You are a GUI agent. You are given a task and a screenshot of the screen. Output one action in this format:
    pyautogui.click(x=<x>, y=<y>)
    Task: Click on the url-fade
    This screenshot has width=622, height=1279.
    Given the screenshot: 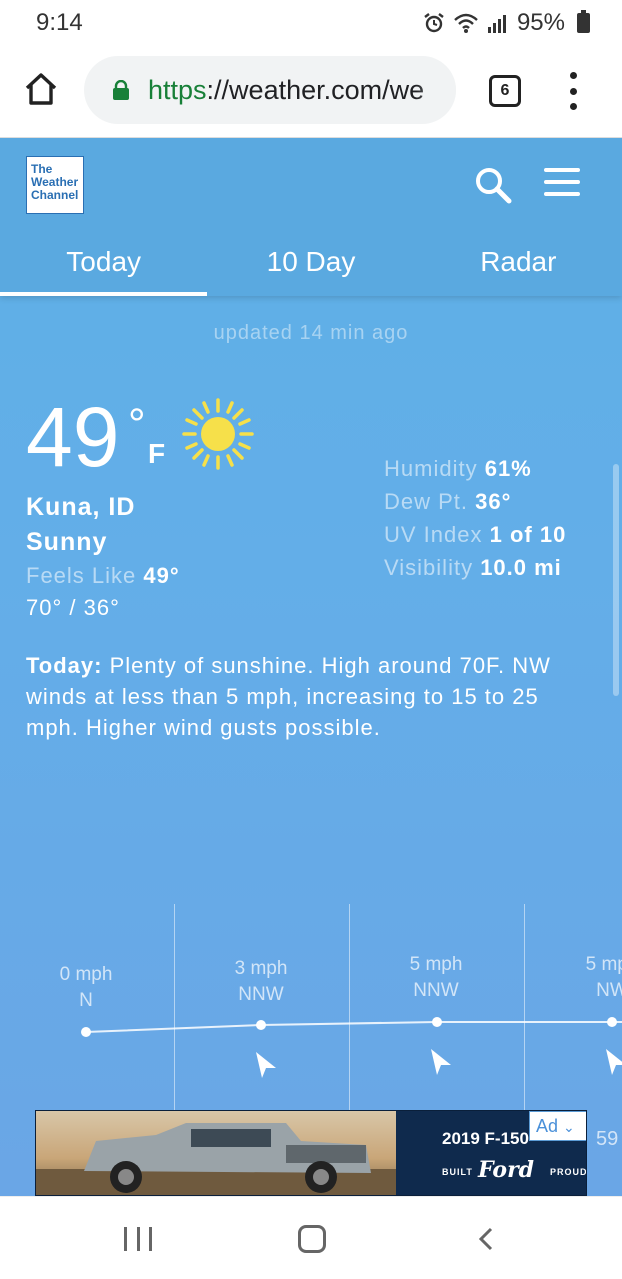 What is the action you would take?
    pyautogui.click(x=436, y=90)
    